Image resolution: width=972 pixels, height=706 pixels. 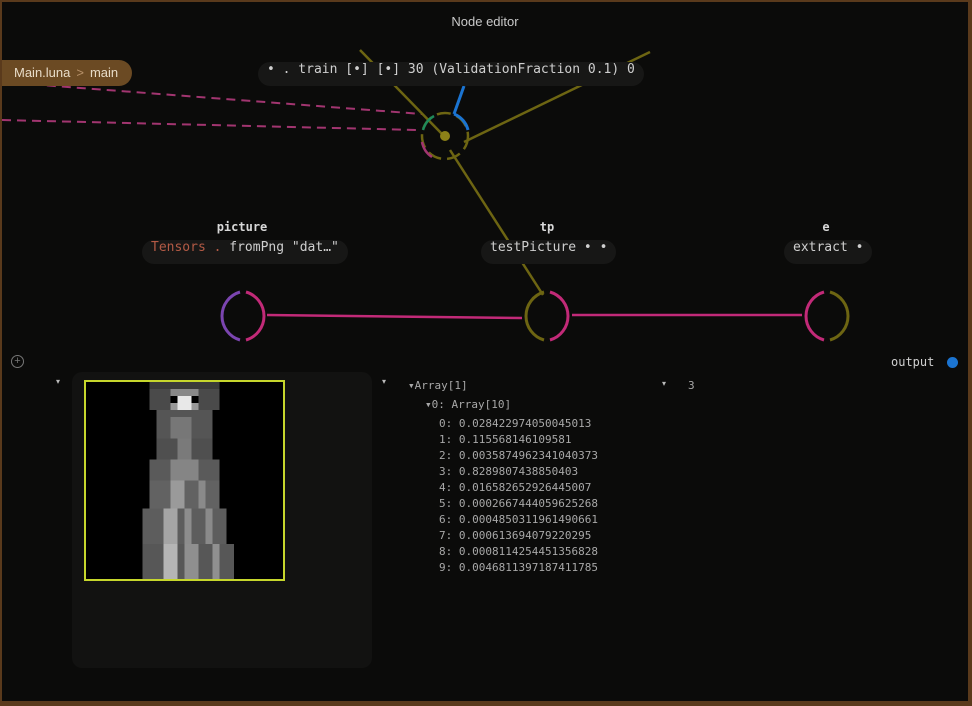 What do you see at coordinates (505, 439) in the screenshot?
I see `array-item: 1: 0.115568146109581` at bounding box center [505, 439].